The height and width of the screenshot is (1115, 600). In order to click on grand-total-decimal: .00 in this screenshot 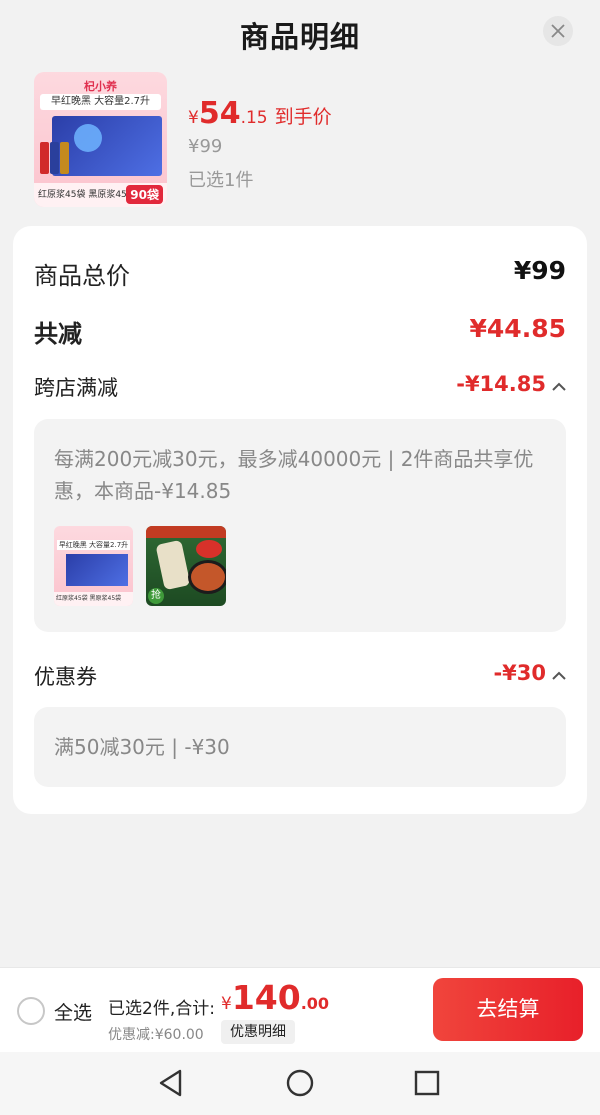, I will do `click(315, 1003)`.